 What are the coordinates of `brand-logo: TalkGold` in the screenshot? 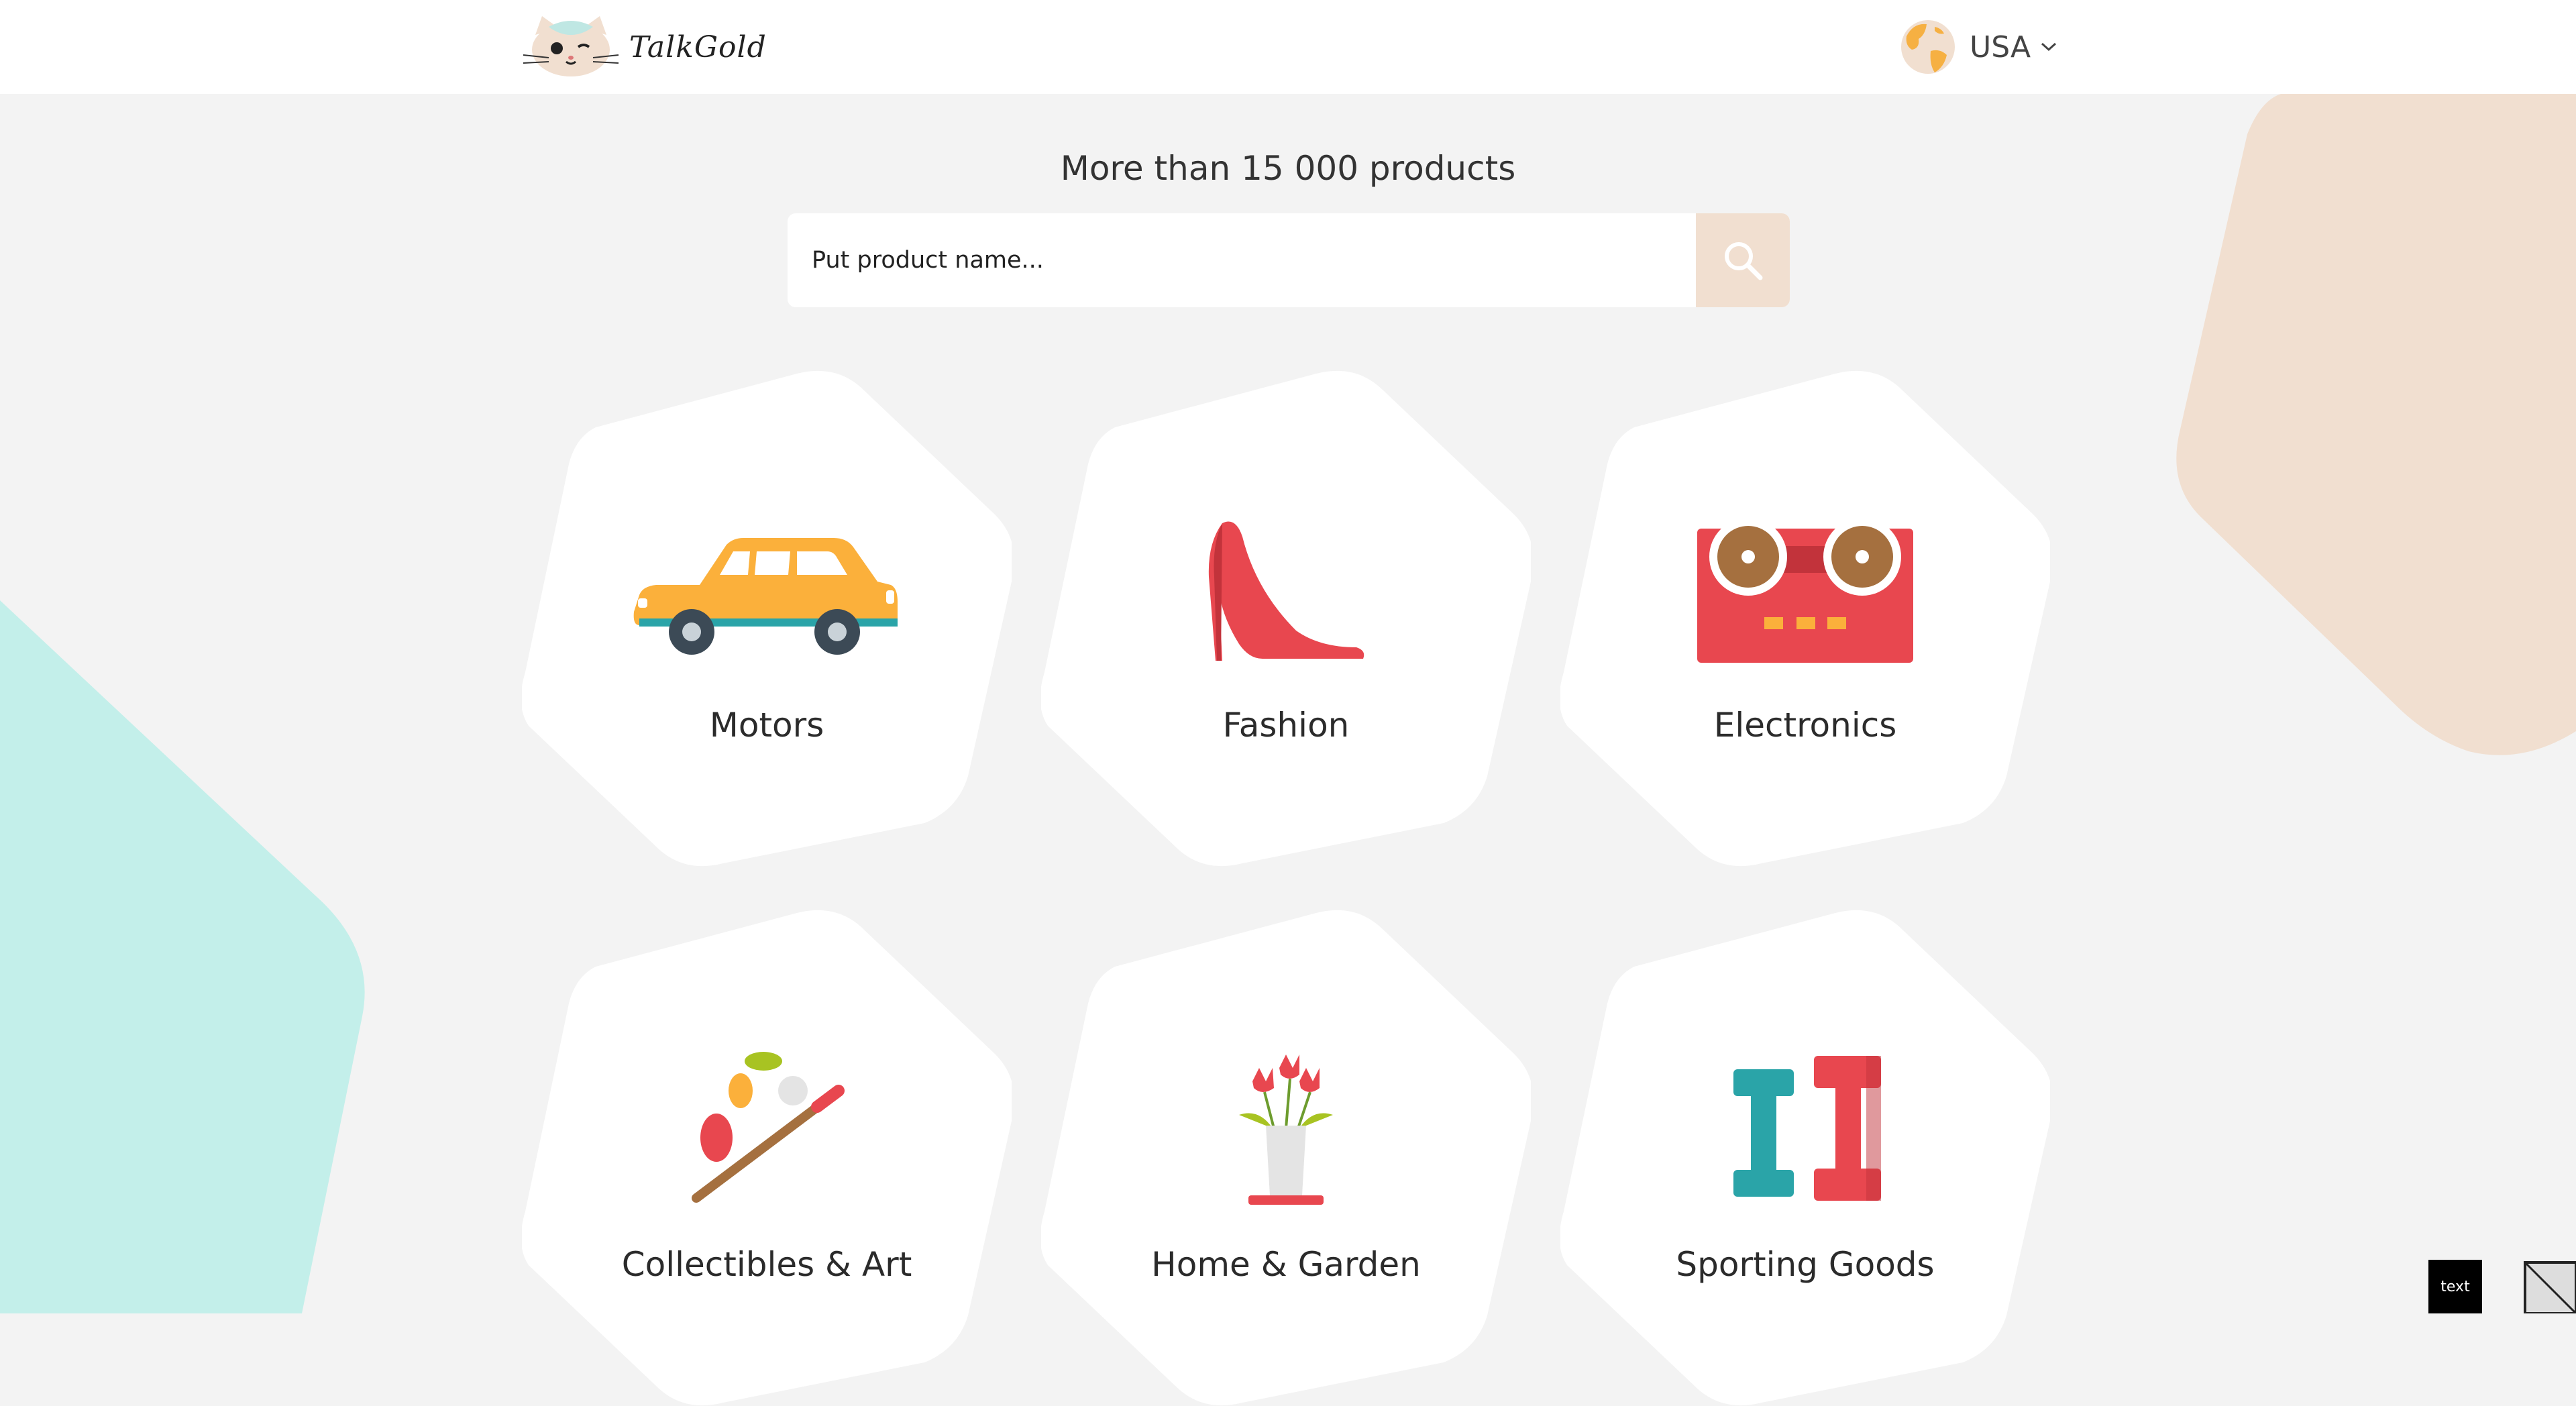 It's located at (644, 47).